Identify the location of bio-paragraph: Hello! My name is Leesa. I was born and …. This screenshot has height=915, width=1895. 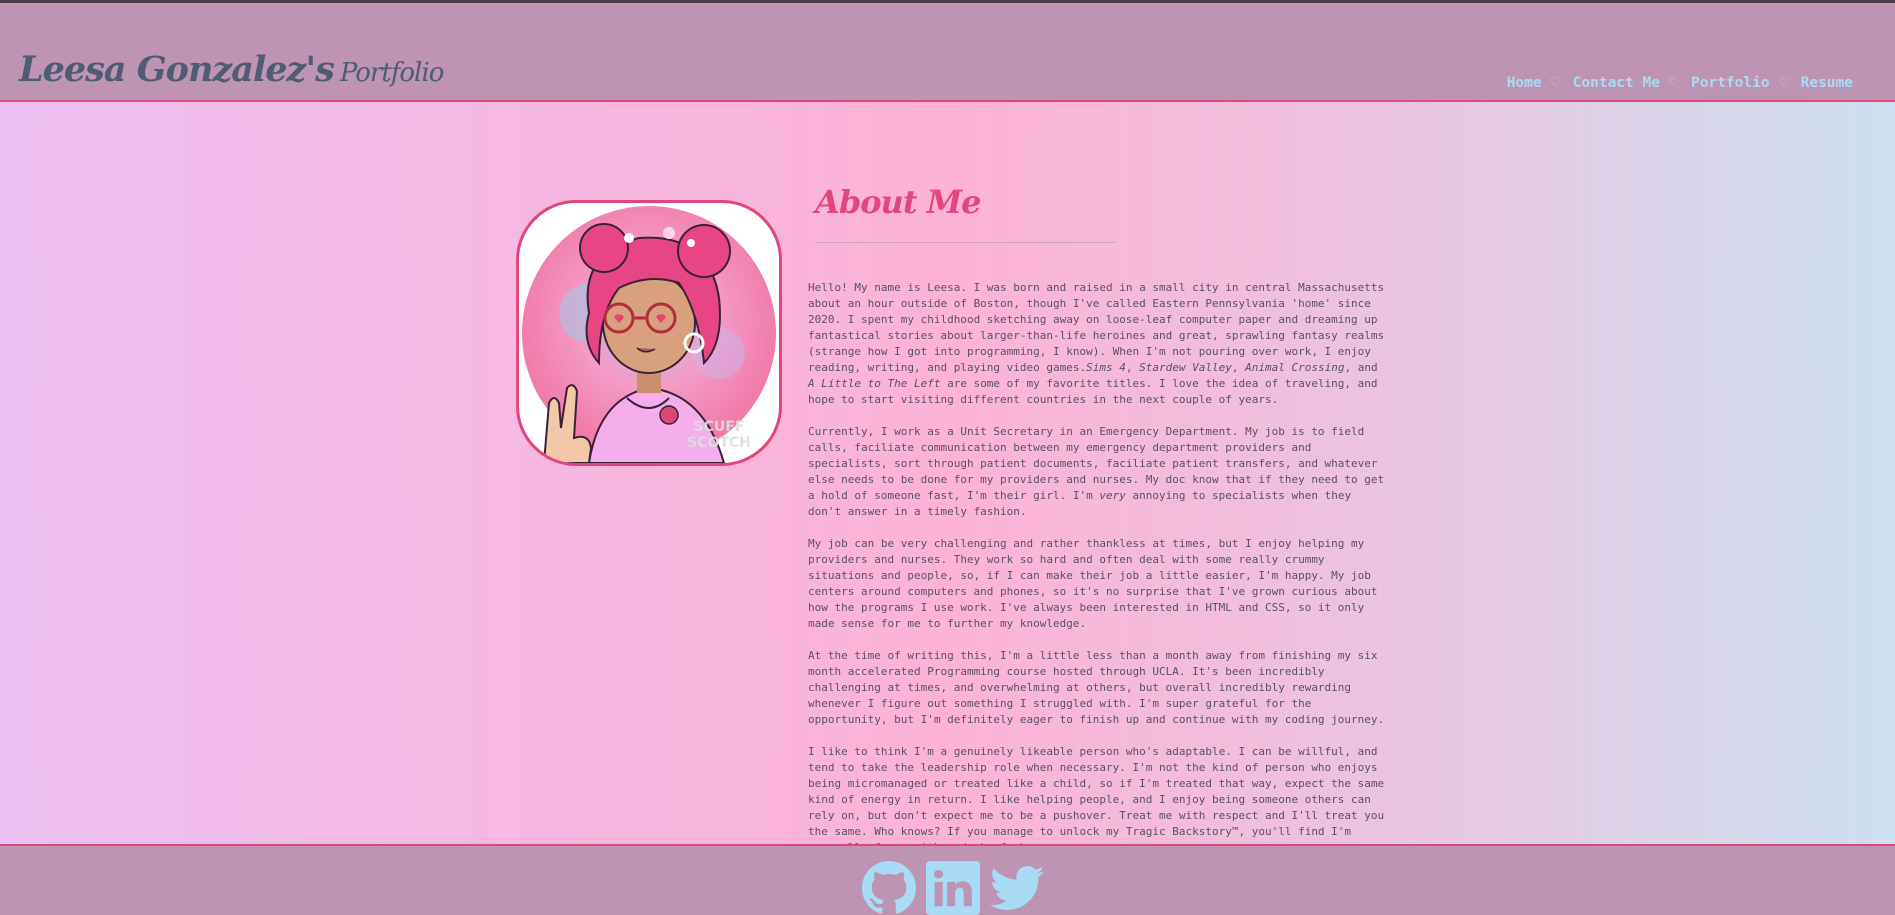
(1096, 343).